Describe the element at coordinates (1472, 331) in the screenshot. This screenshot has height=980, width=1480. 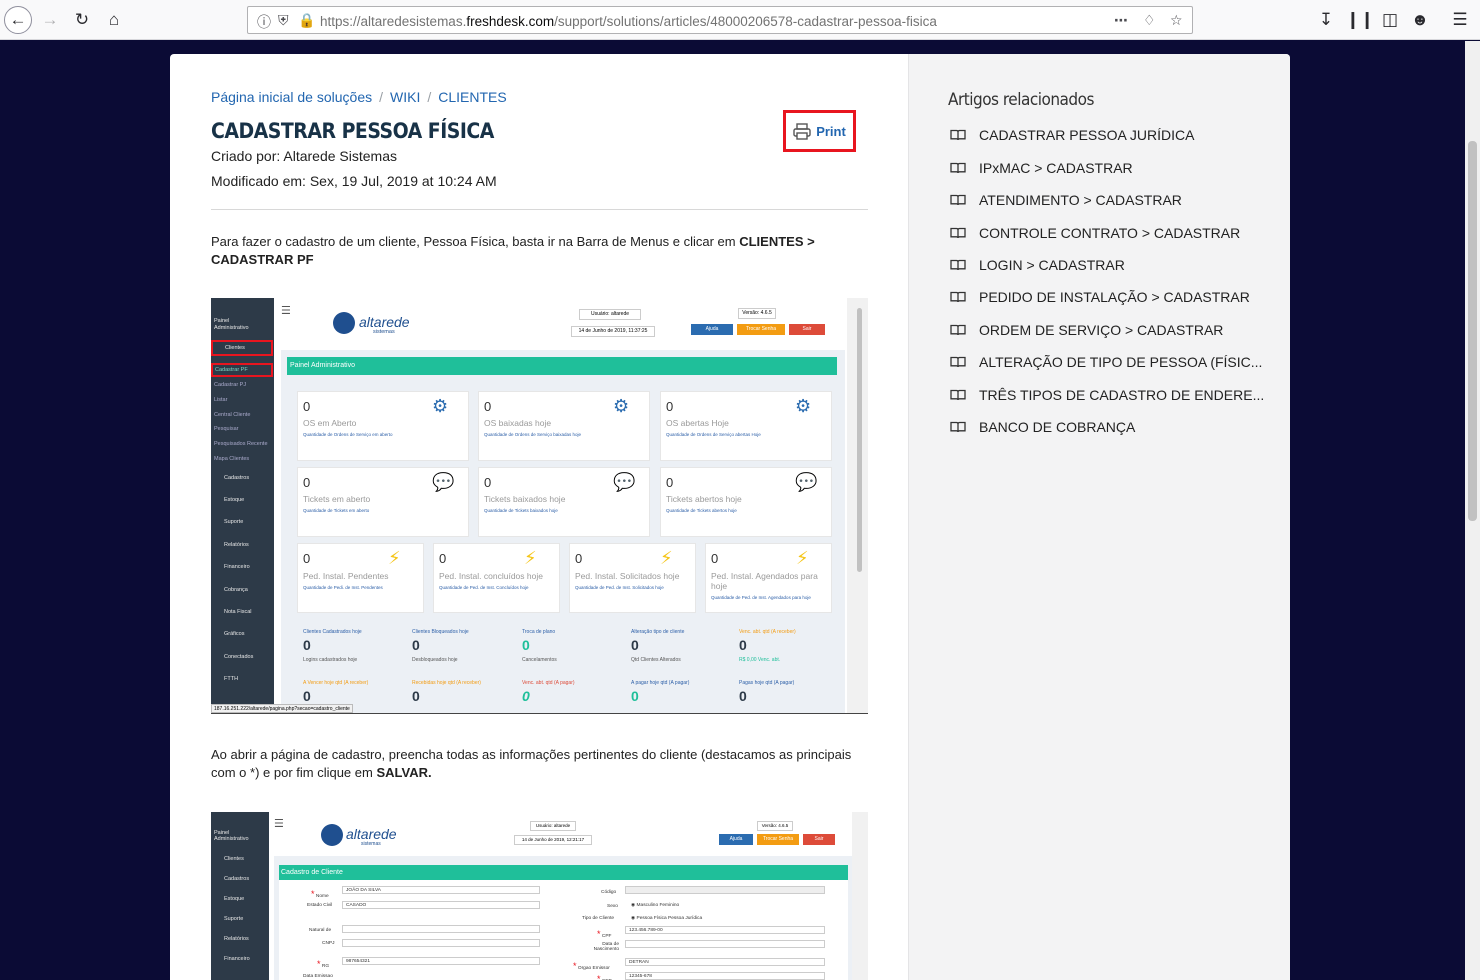
I see `scrollbar-thumb` at that location.